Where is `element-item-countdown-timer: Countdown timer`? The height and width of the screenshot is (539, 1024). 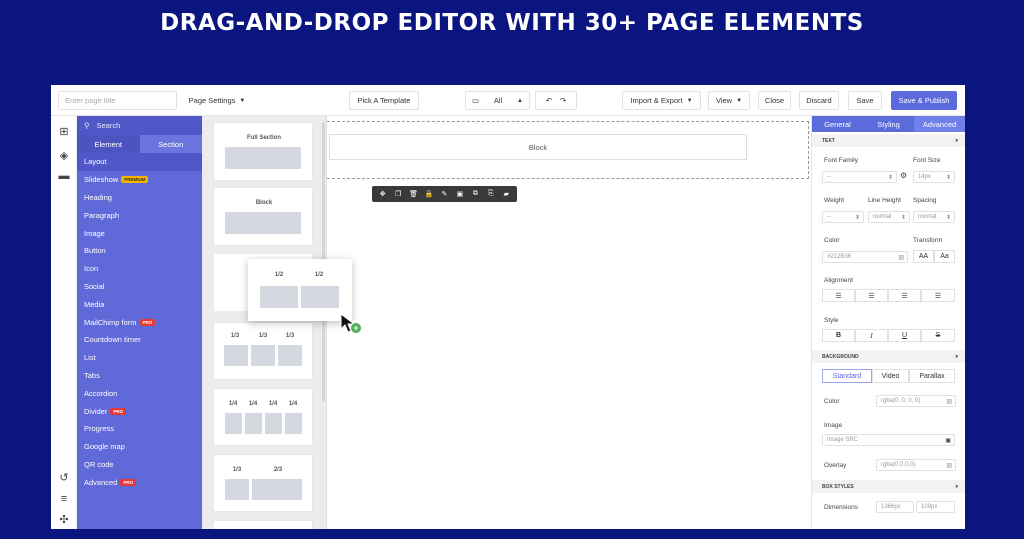
element-item-countdown-timer: Countdown timer is located at coordinates (139, 340).